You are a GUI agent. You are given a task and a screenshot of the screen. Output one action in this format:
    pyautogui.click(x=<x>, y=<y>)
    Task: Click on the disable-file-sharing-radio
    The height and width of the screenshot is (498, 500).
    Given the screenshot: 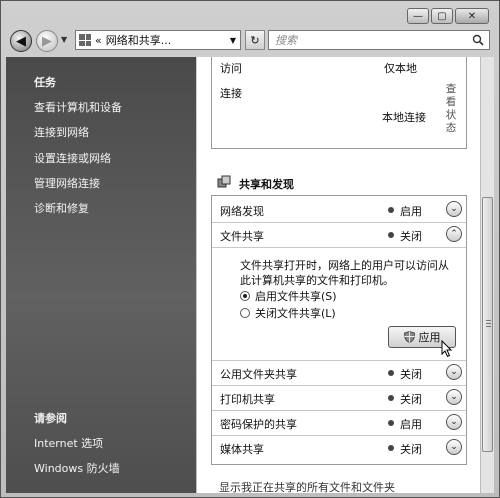 What is the action you would take?
    pyautogui.click(x=245, y=313)
    